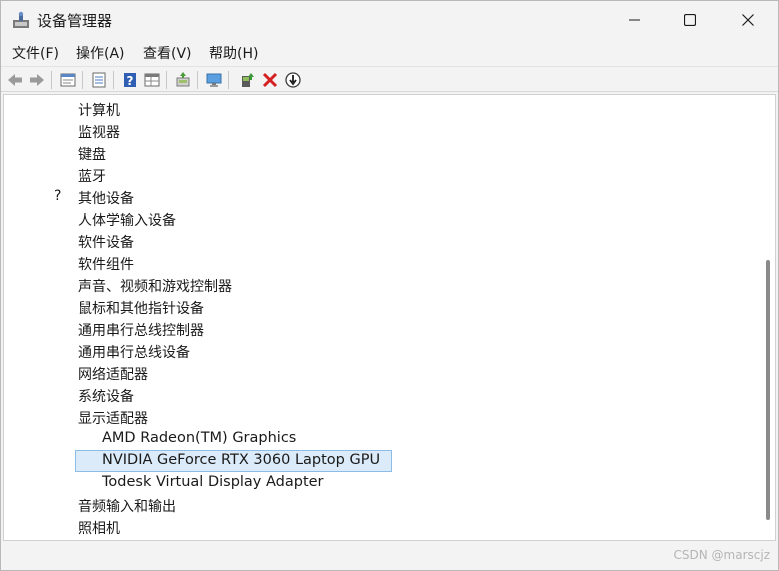  What do you see at coordinates (99, 133) in the screenshot?
I see `tree-item-label: 监视器` at bounding box center [99, 133].